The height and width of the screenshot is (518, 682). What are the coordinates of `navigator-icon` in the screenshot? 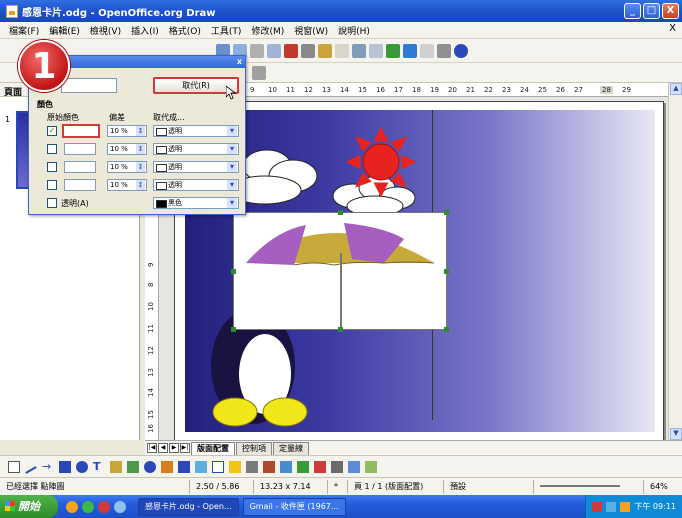 It's located at (410, 50).